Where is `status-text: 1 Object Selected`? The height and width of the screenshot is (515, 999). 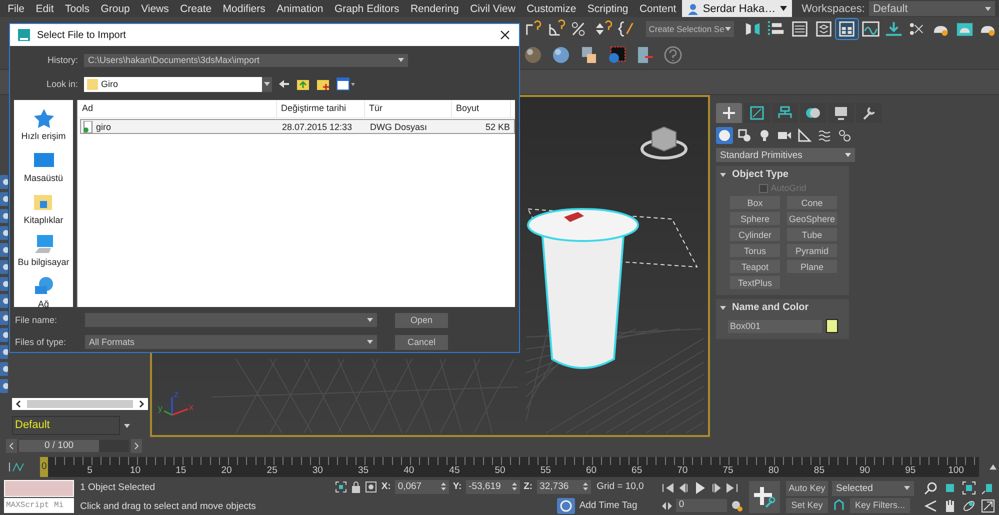 status-text: 1 Object Selected is located at coordinates (118, 487).